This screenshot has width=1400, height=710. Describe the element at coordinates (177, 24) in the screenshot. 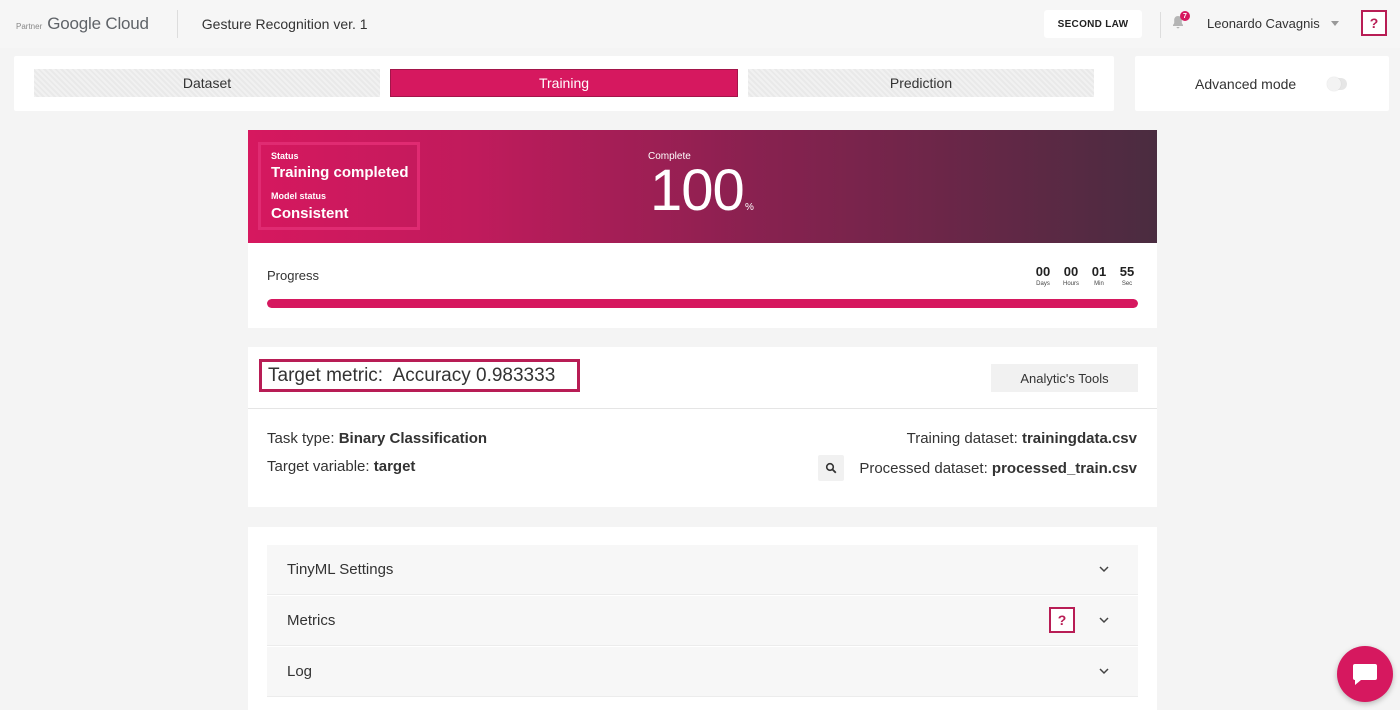

I see `header-divider` at that location.